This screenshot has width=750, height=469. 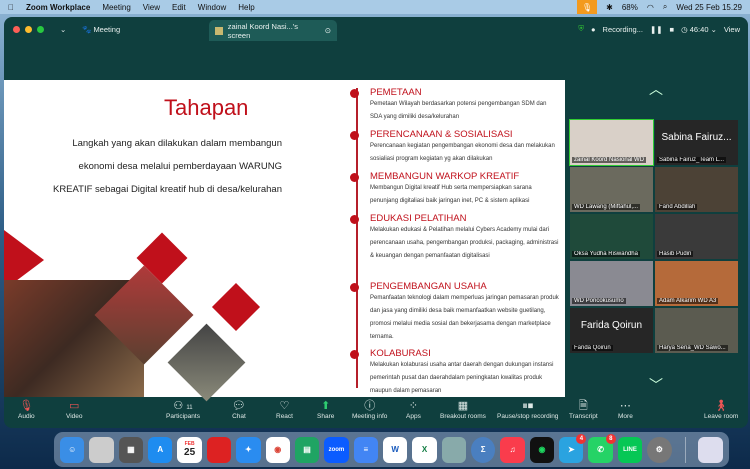 I want to click on more-button: ⋯ More, so click(x=625, y=409).